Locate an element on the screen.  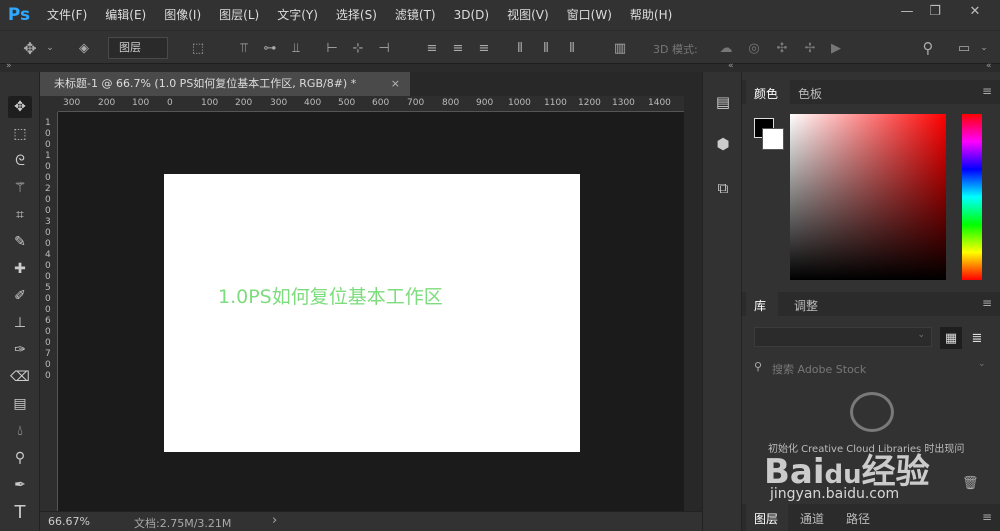
align-left-icon: ⊢ is located at coordinates (332, 48).